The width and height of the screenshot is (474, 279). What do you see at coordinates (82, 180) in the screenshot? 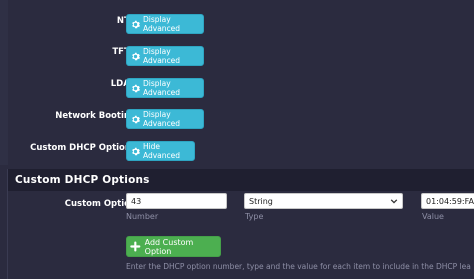
I see `section-title: Custom DHCP Options` at bounding box center [82, 180].